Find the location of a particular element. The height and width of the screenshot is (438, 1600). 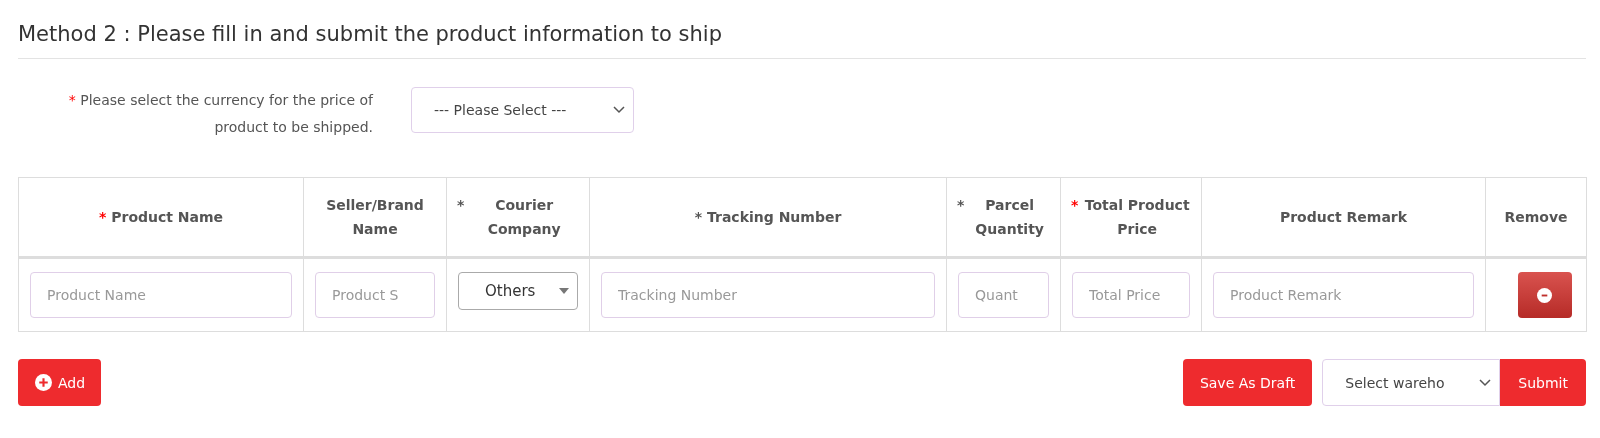

input-field: Product Remark is located at coordinates (1343, 295).